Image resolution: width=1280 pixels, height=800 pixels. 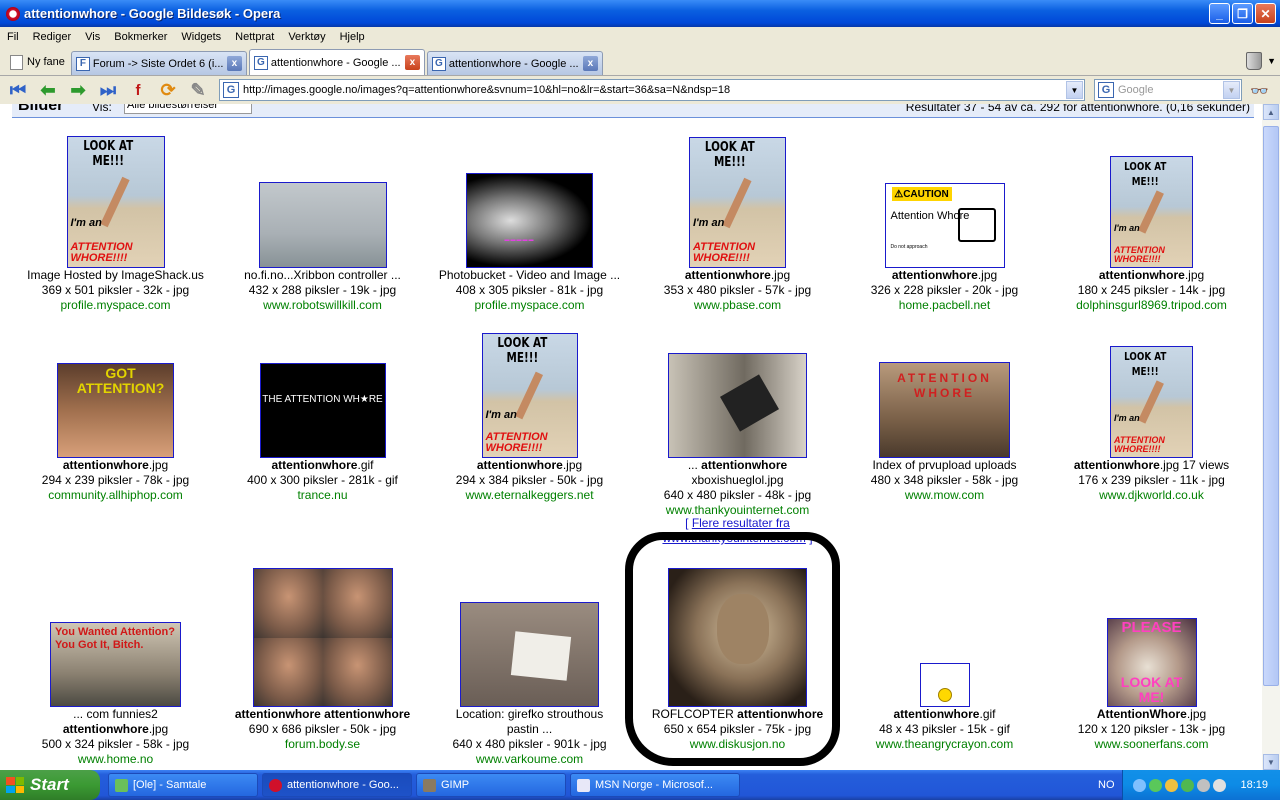 I want to click on clock: 18:19, so click(x=1254, y=785).